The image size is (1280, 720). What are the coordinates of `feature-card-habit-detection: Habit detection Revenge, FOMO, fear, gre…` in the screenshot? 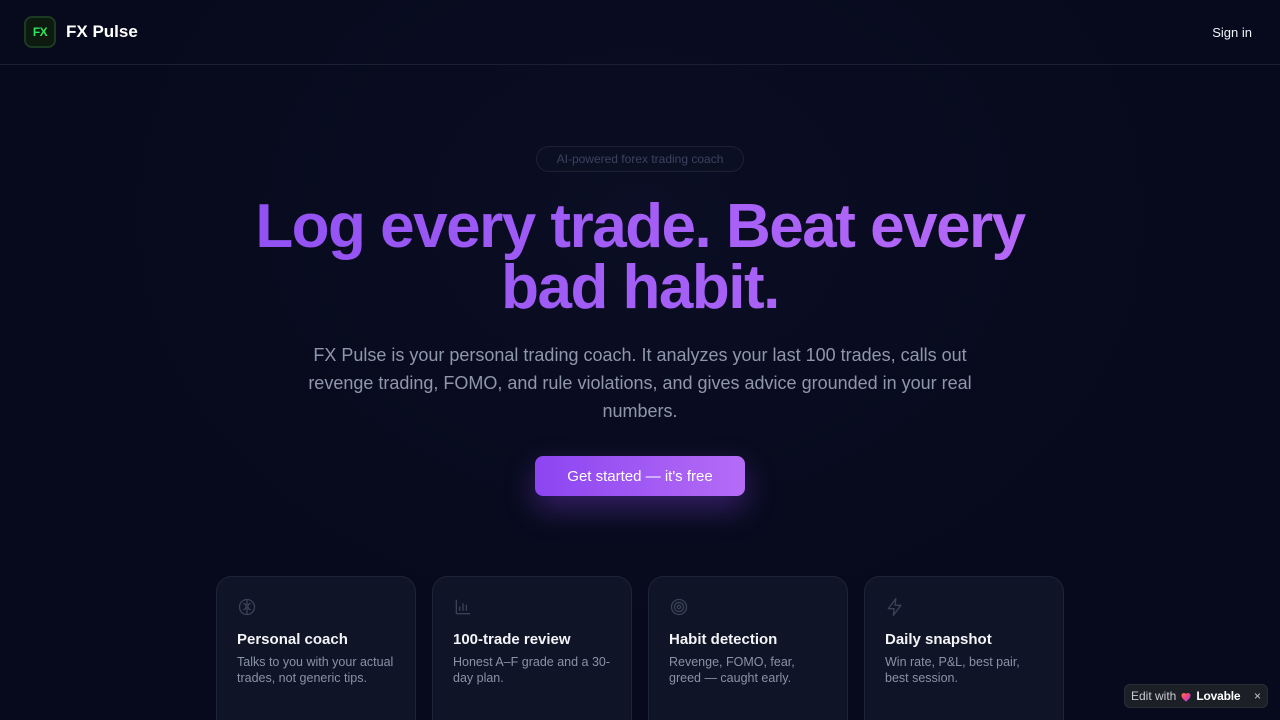 It's located at (748, 648).